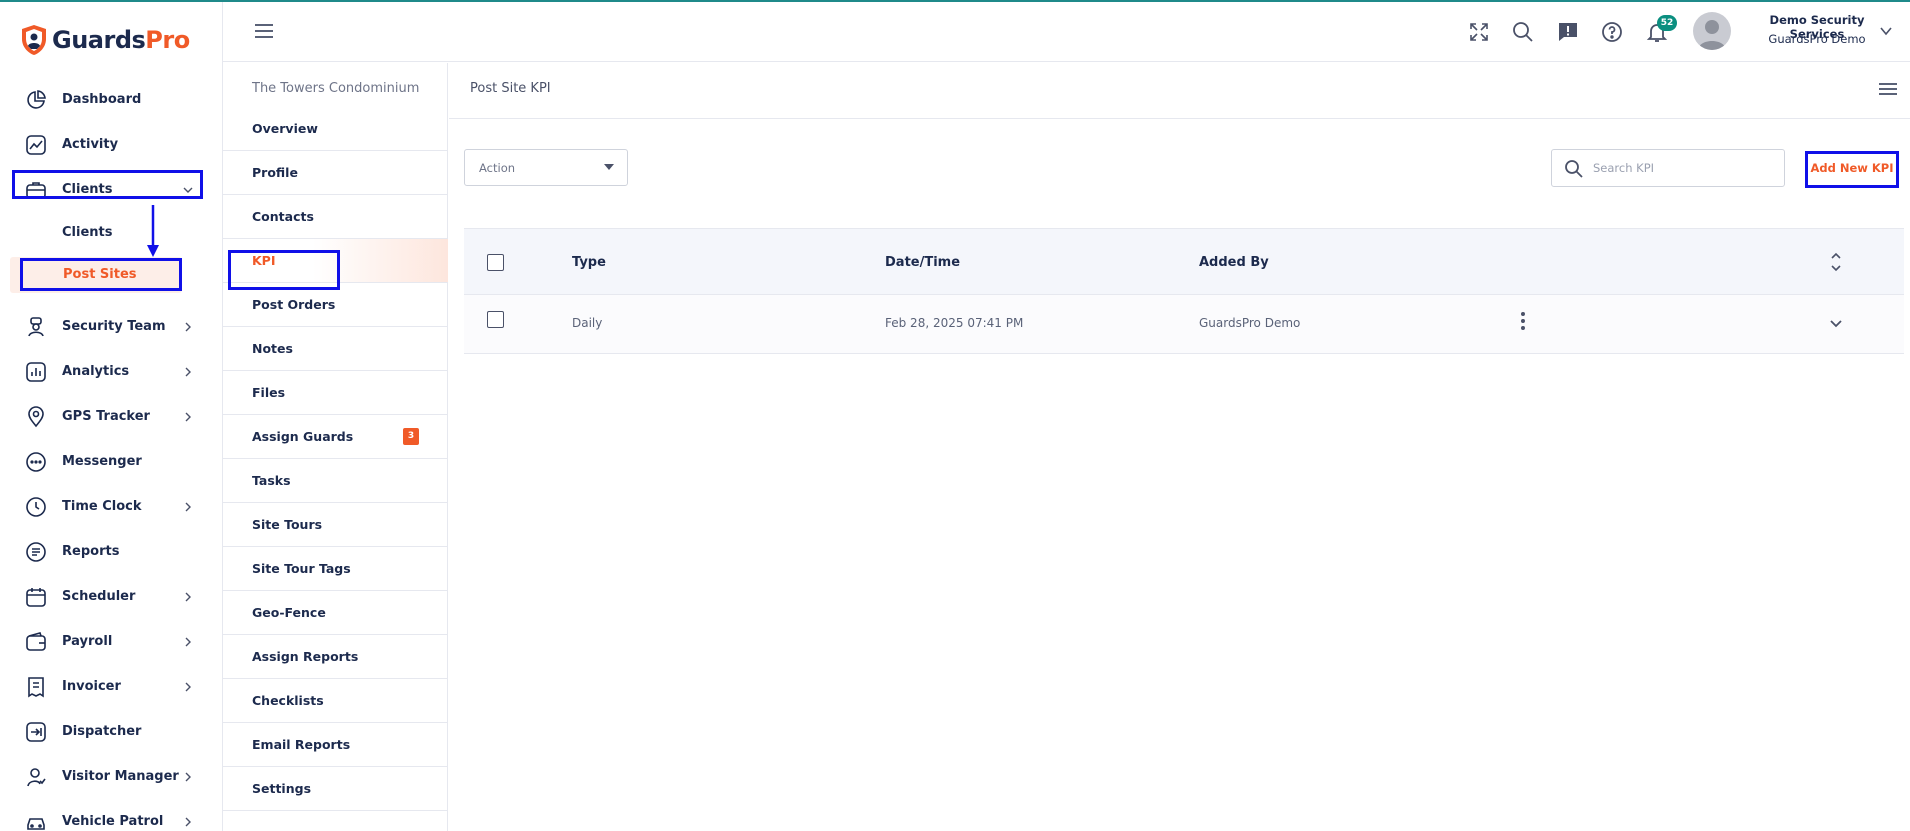 The height and width of the screenshot is (831, 1910). I want to click on sidebar-subitem-clients: Clients, so click(87, 232).